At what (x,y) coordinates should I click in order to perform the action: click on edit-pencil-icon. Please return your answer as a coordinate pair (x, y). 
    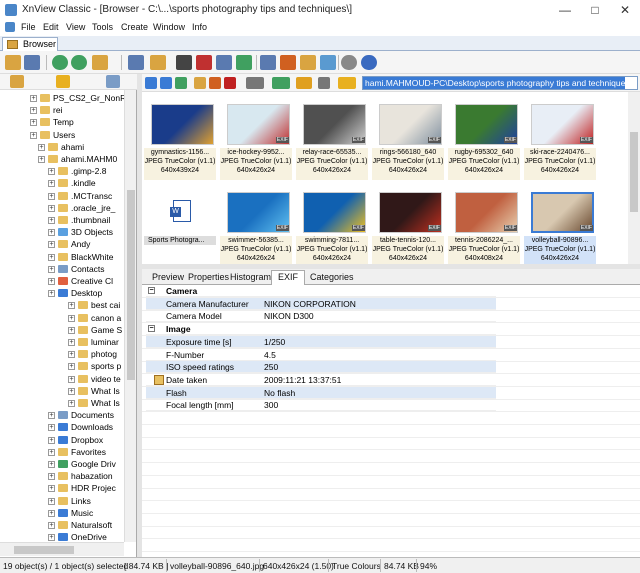
    Looking at the image, I should click on (159, 379).